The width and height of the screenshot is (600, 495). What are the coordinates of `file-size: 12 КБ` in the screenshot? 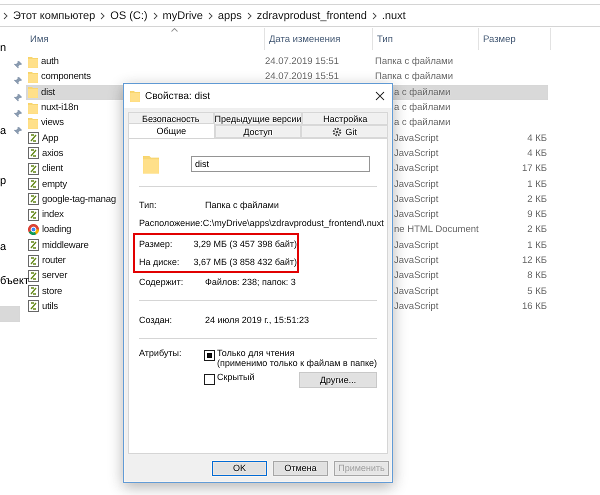 It's located at (534, 260).